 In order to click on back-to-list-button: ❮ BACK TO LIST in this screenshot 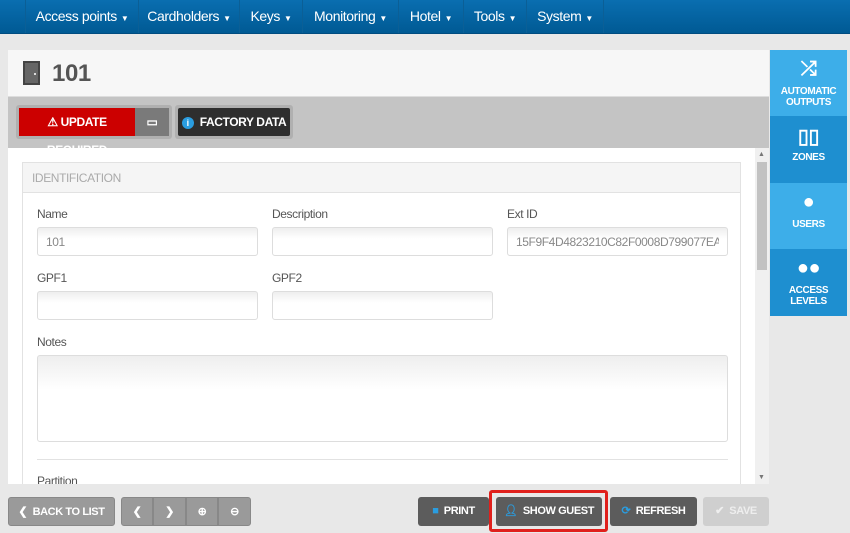, I will do `click(61, 511)`.